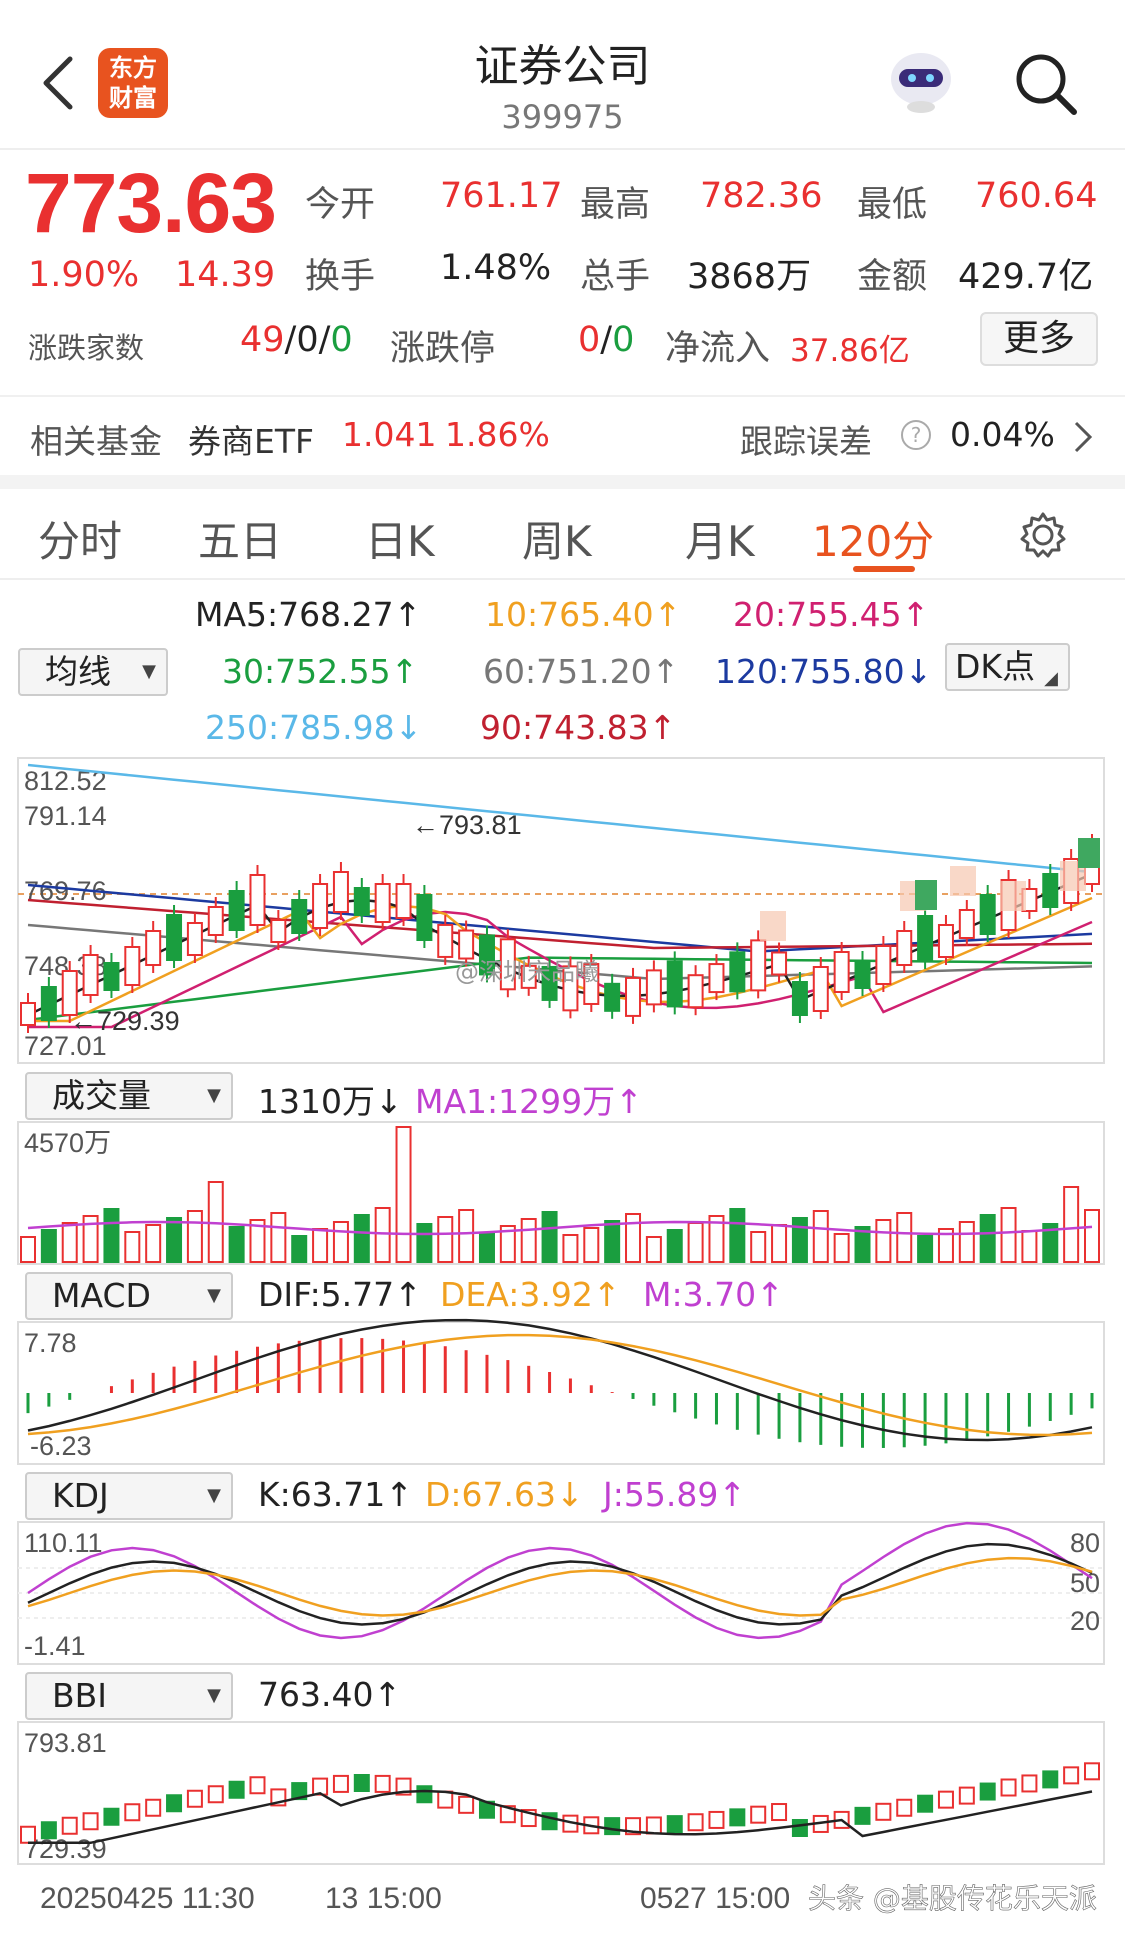 Image resolution: width=1125 pixels, height=1942 pixels. I want to click on peak-price-label: ←793.81, so click(467, 825).